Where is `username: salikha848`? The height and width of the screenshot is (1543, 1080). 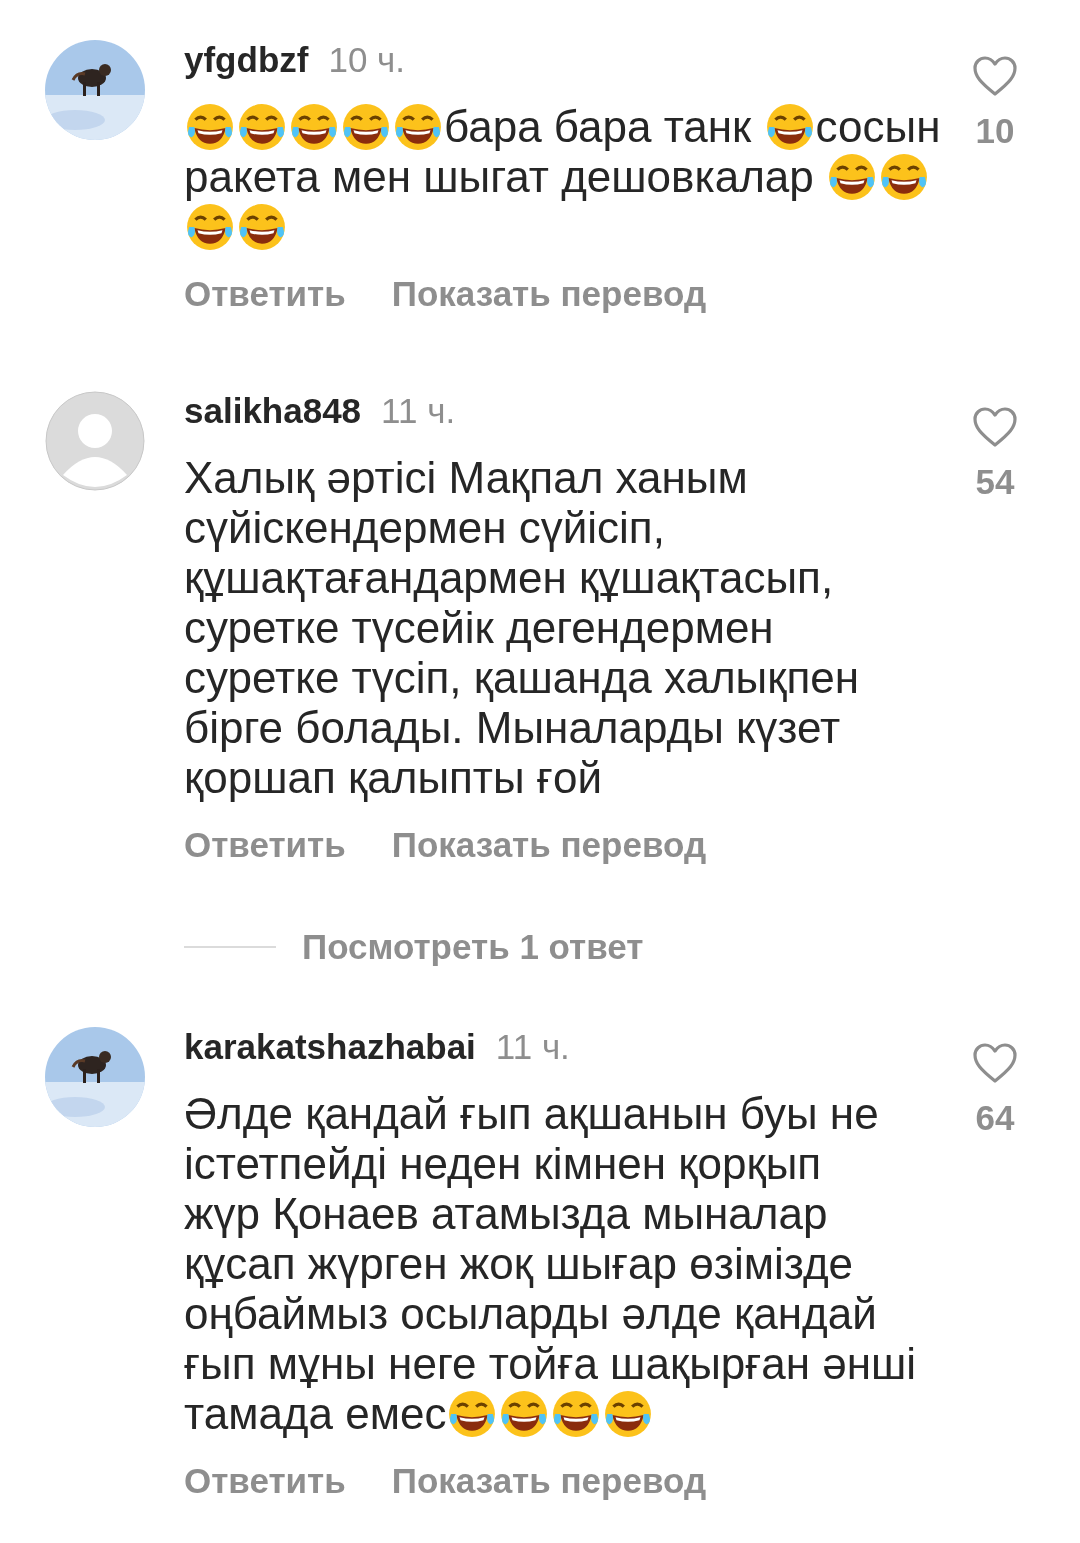 username: salikha848 is located at coordinates (273, 411).